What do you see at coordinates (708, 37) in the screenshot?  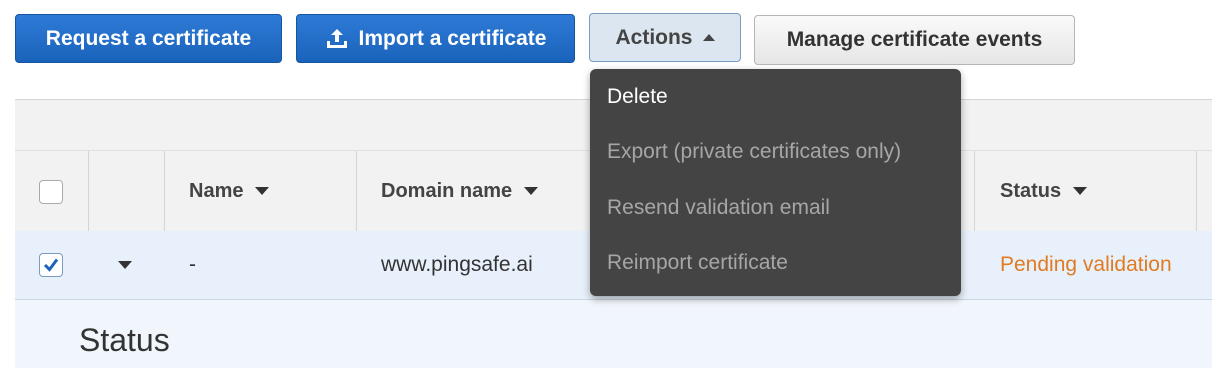 I see `caret-up-icon` at bounding box center [708, 37].